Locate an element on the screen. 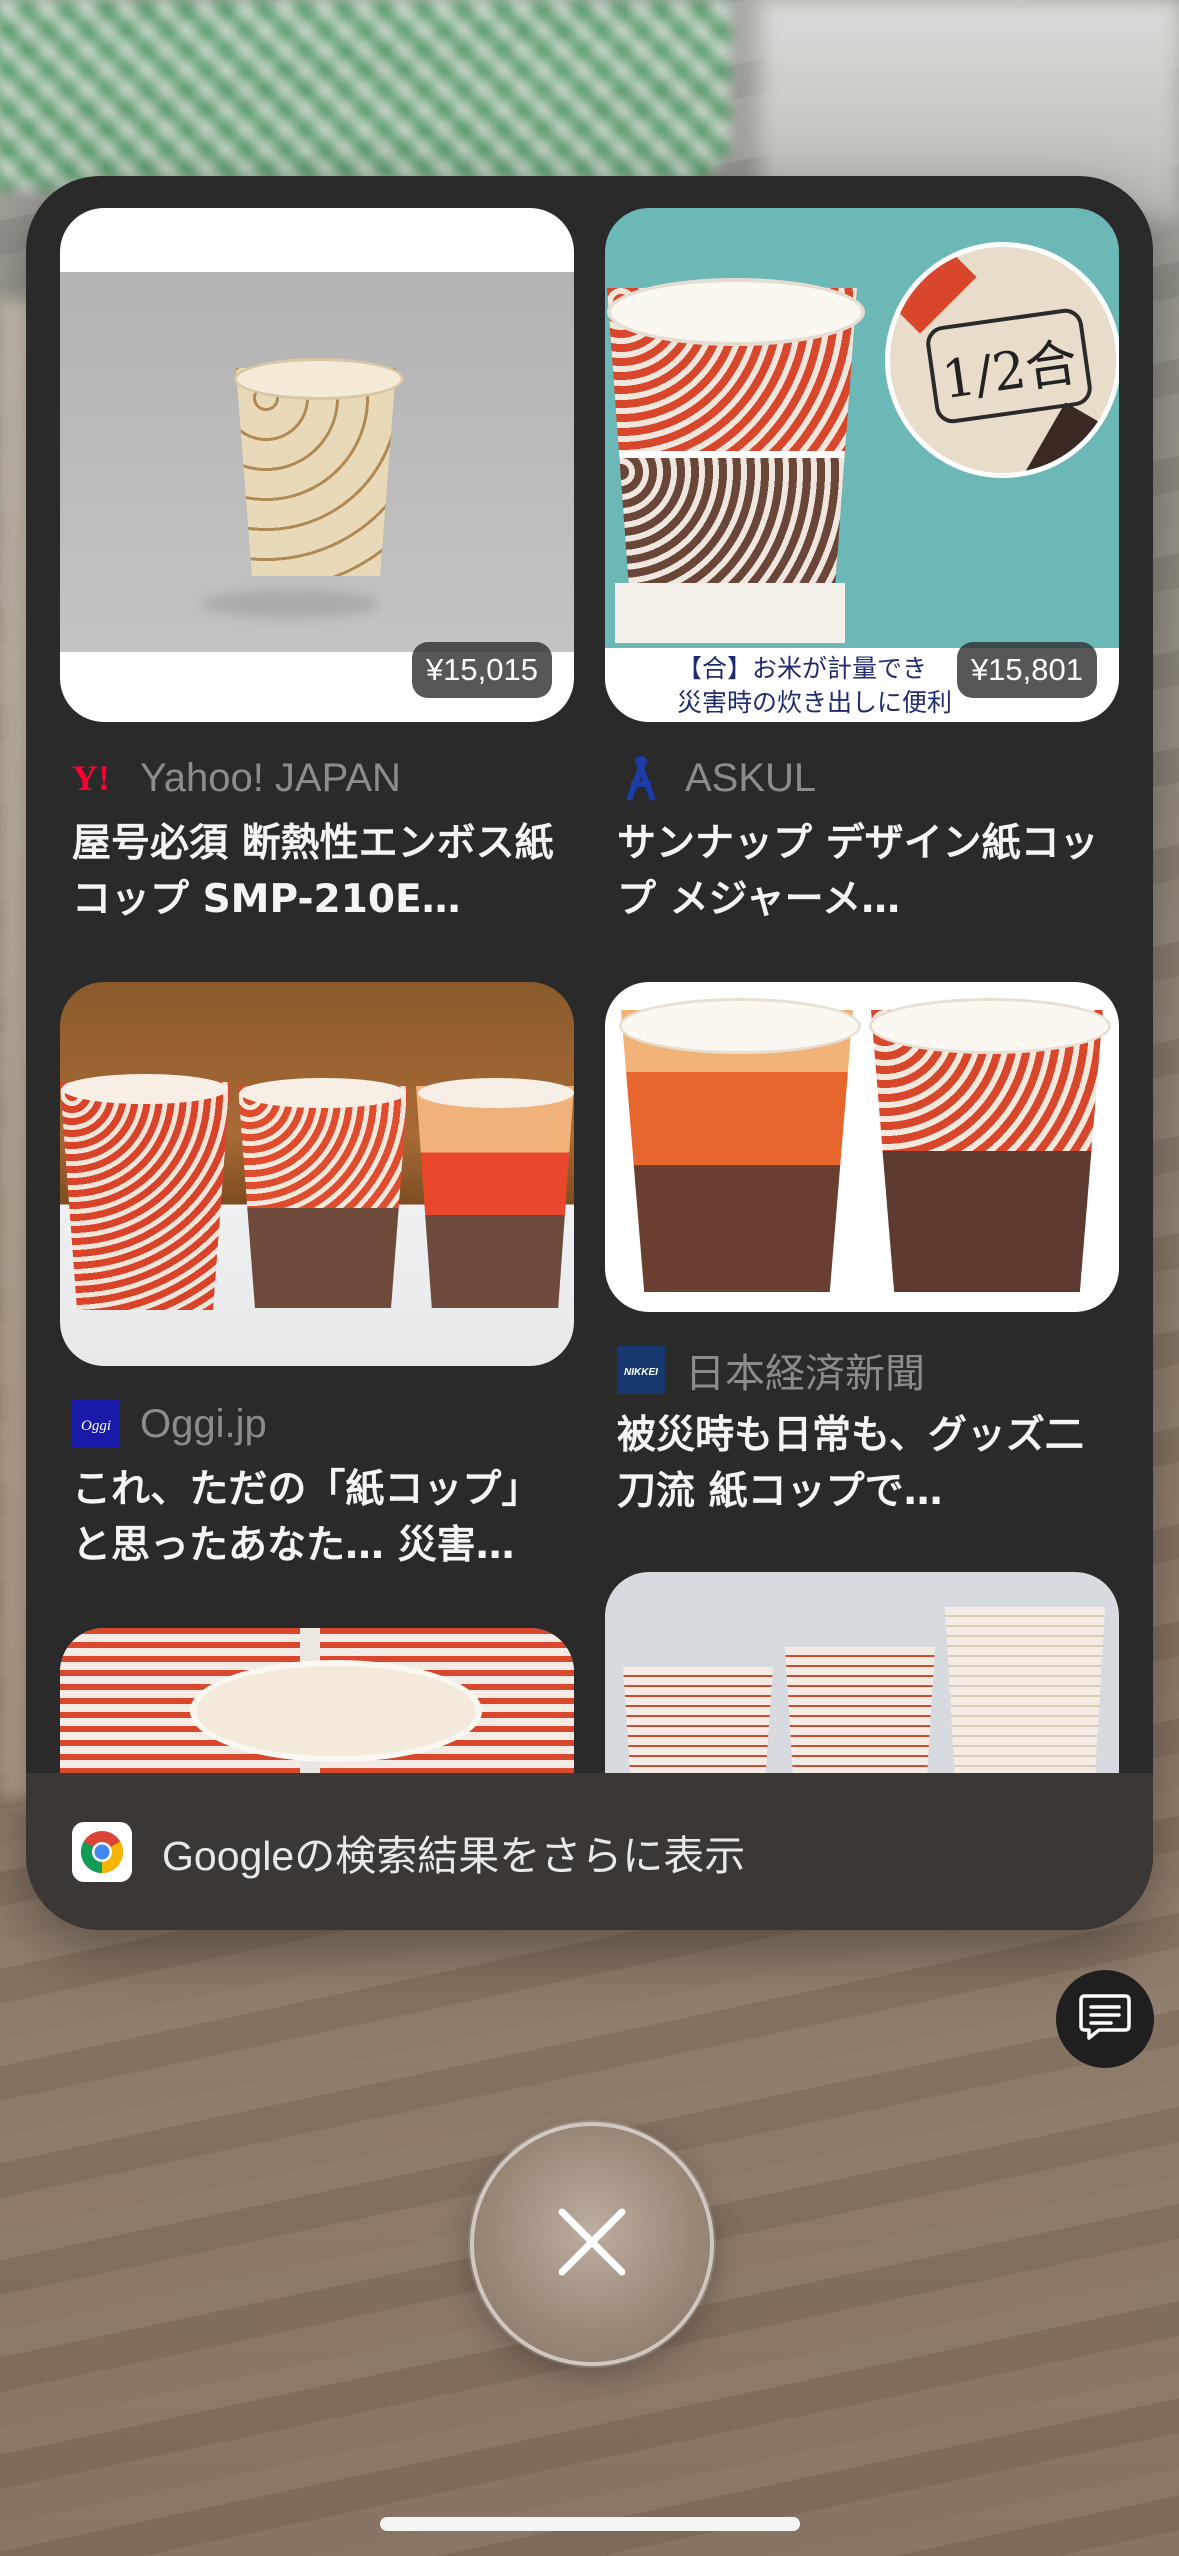 This screenshot has width=1179, height=2556. oggi-logo-icon: Oggi is located at coordinates (96, 1424).